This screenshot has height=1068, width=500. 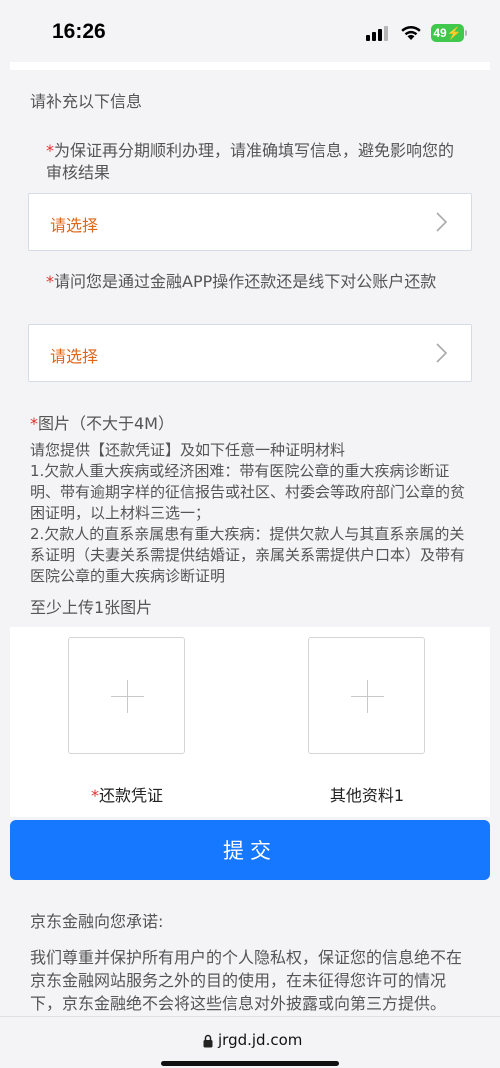 What do you see at coordinates (250, 31) in the screenshot?
I see `status-bar: 16:26 49⚡` at bounding box center [250, 31].